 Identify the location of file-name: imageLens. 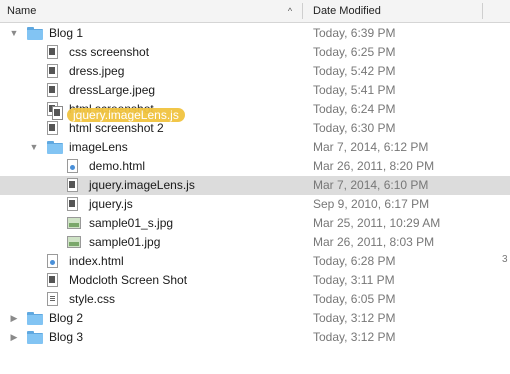
(98, 147).